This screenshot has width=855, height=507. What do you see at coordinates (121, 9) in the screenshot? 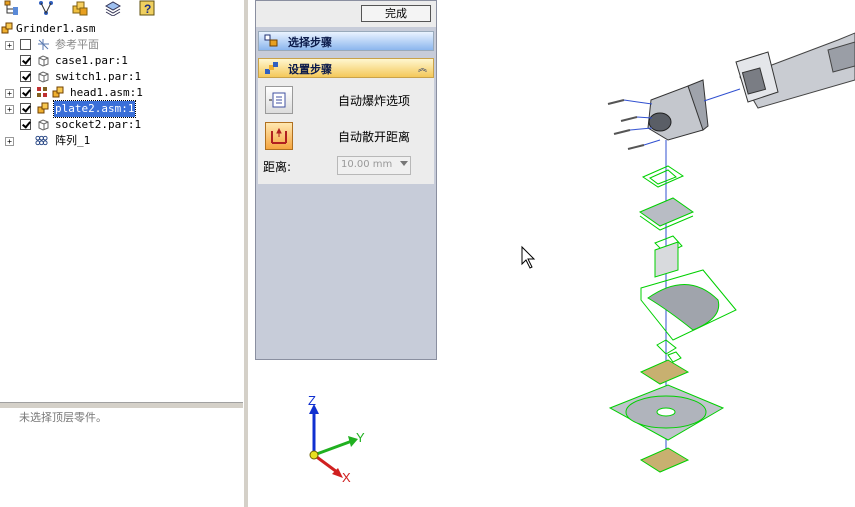
I see `tree-toolbar: ?` at bounding box center [121, 9].